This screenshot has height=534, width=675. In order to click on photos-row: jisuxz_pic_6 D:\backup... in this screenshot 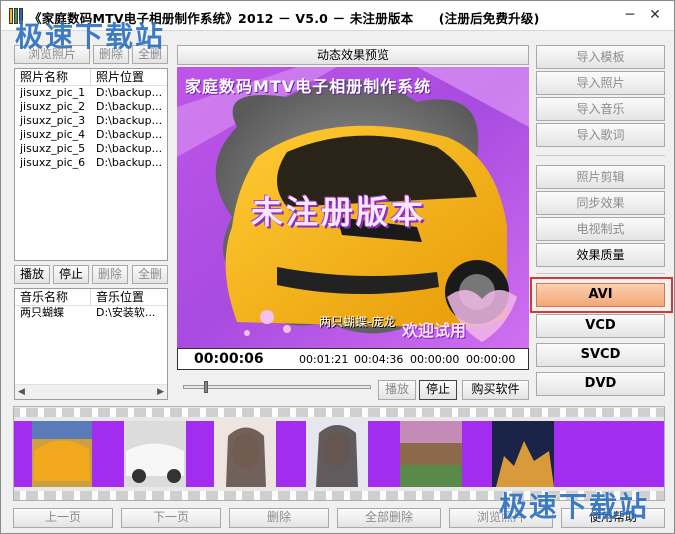, I will do `click(91, 163)`.